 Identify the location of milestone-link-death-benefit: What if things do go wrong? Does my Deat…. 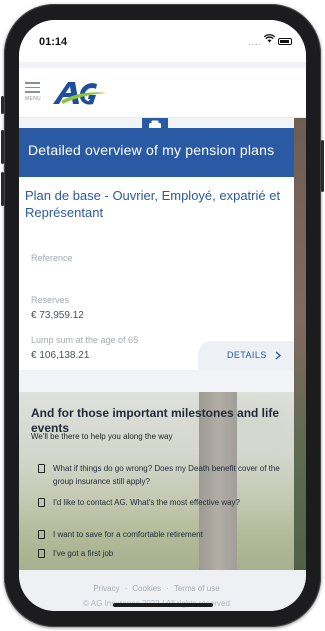
(160, 475).